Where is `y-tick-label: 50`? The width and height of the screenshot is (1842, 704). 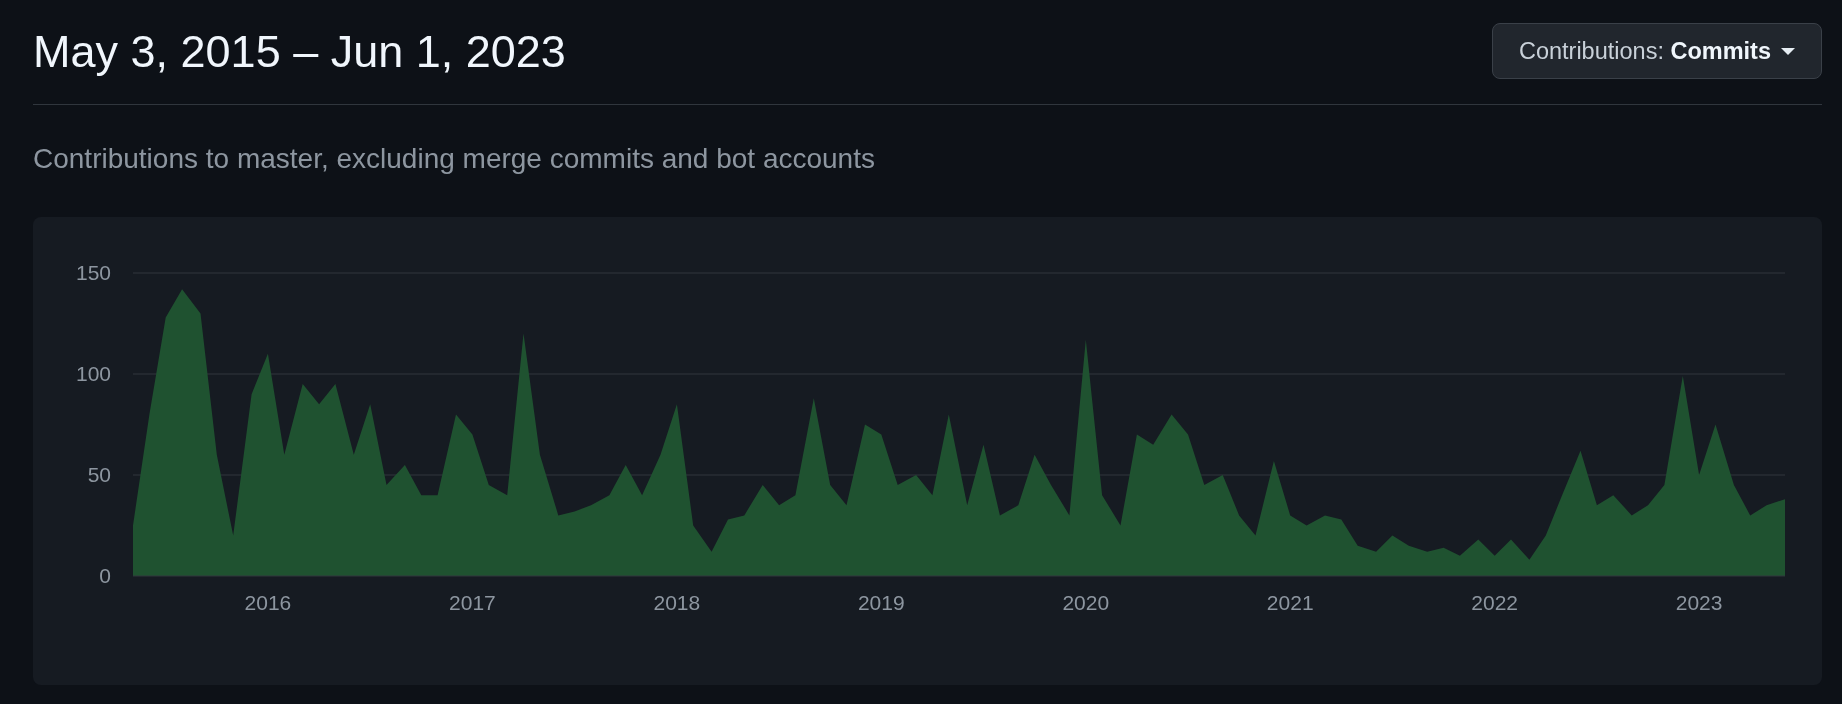
y-tick-label: 50 is located at coordinates (99, 474).